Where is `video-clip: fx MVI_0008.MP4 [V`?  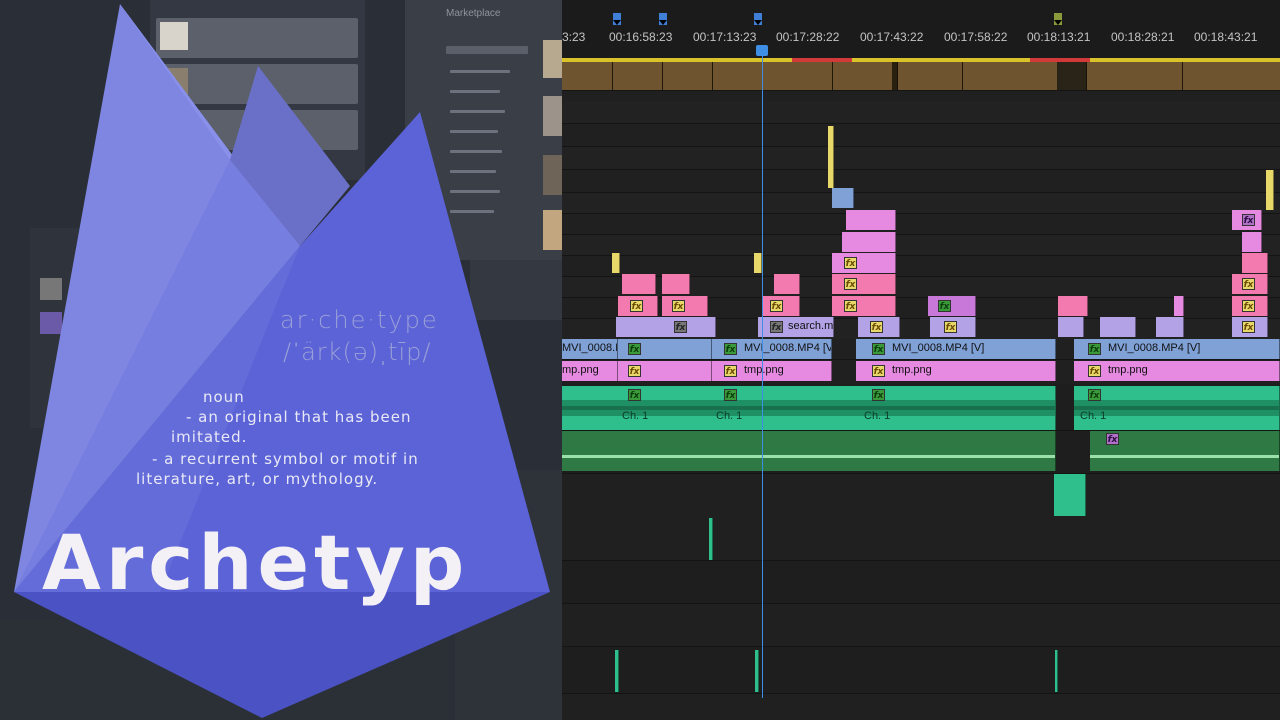 video-clip: fx MVI_0008.MP4 [V is located at coordinates (772, 349).